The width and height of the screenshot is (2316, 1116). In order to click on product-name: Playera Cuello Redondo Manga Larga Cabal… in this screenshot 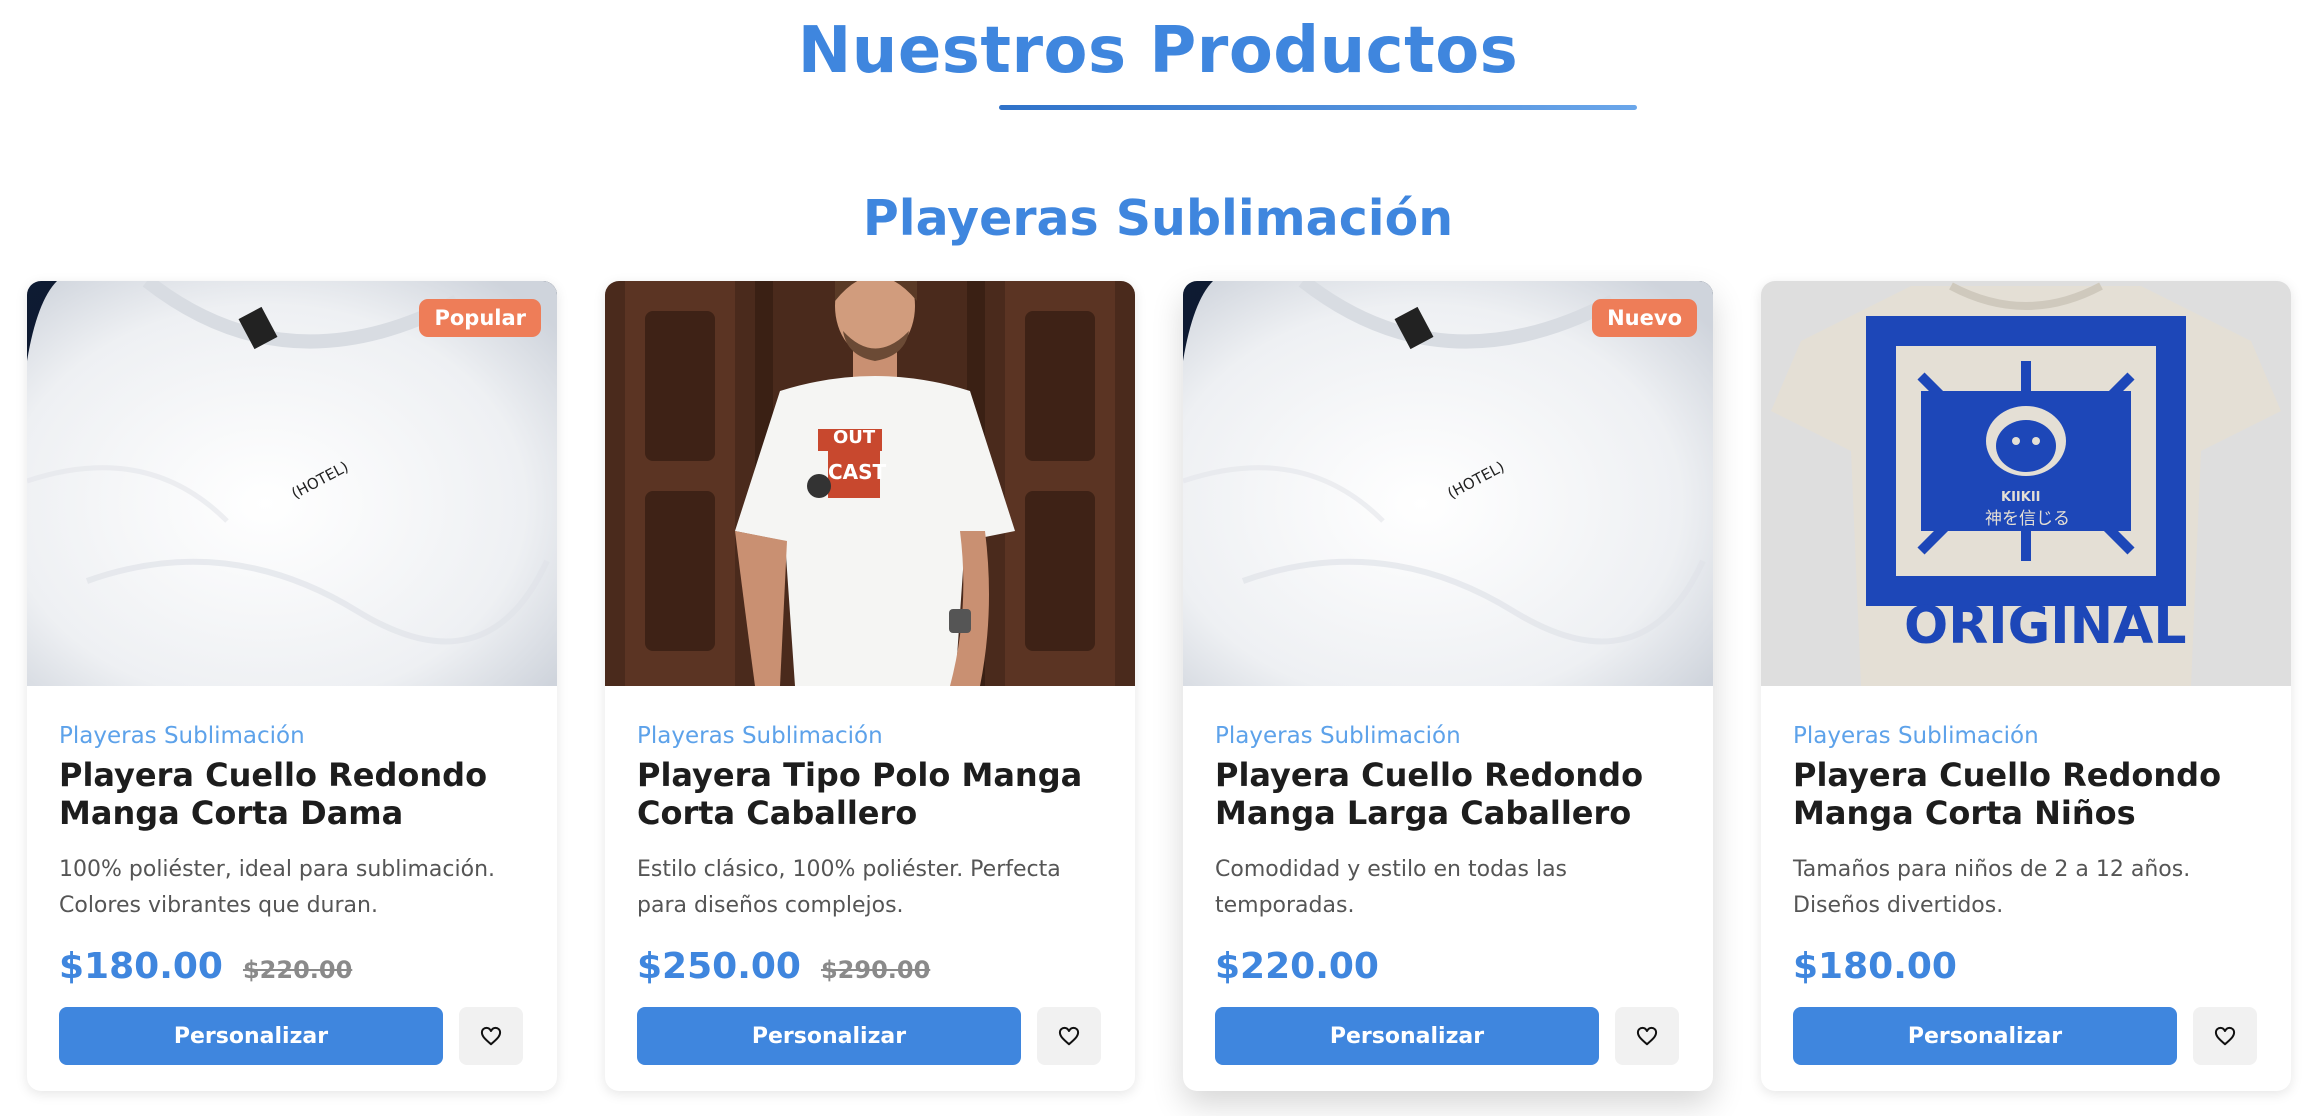, I will do `click(1448, 794)`.